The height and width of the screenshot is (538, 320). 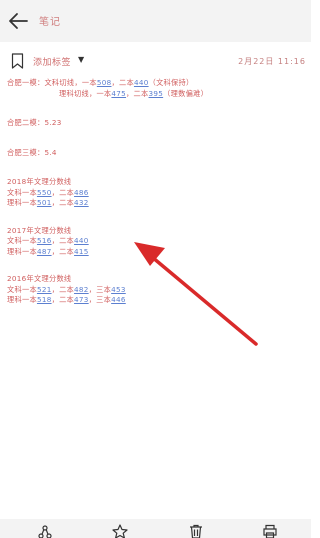 What do you see at coordinates (39, 181) in the screenshot?
I see `note-line: 2018年文理分数线` at bounding box center [39, 181].